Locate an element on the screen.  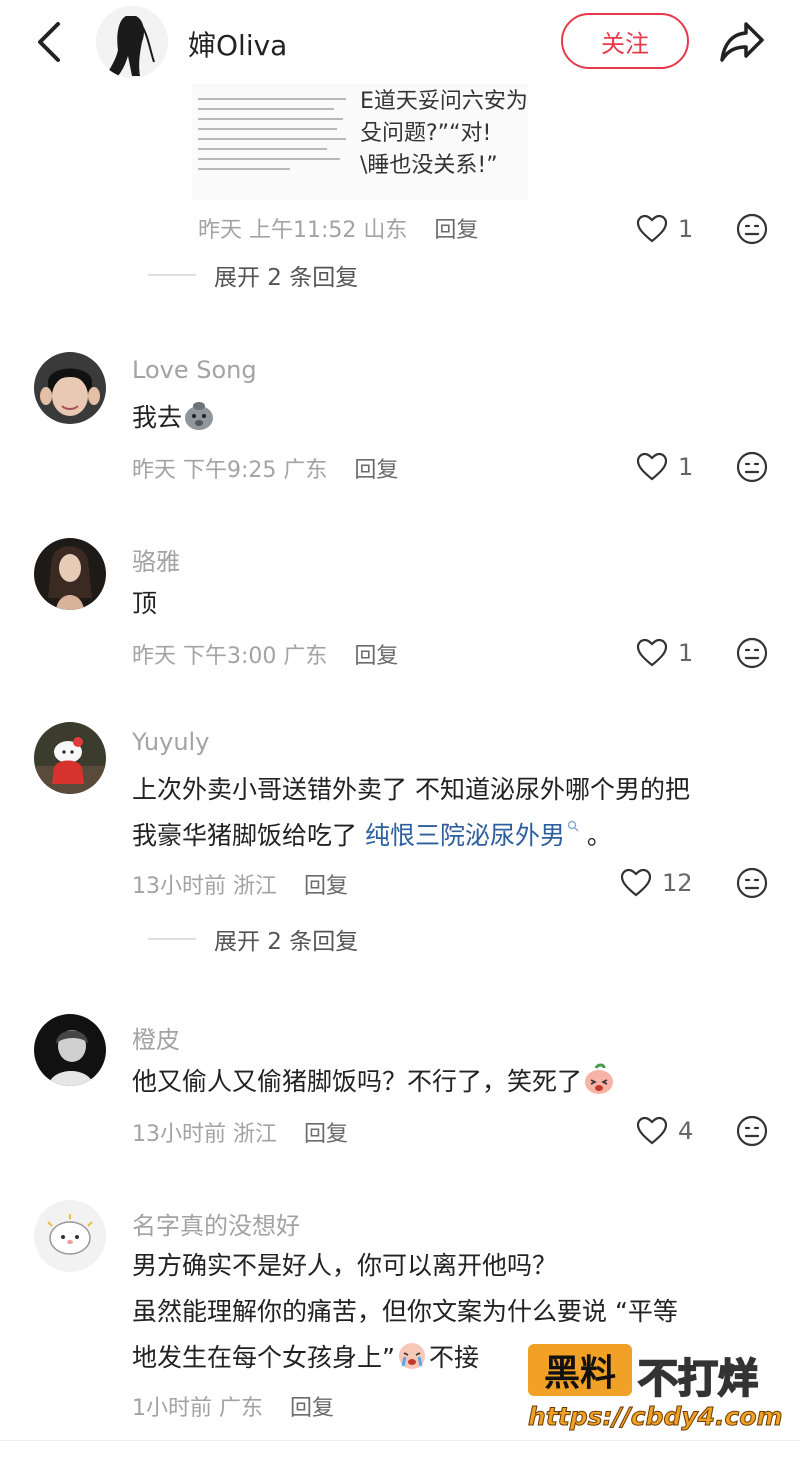
author-name: 婶Oliva is located at coordinates (237, 44).